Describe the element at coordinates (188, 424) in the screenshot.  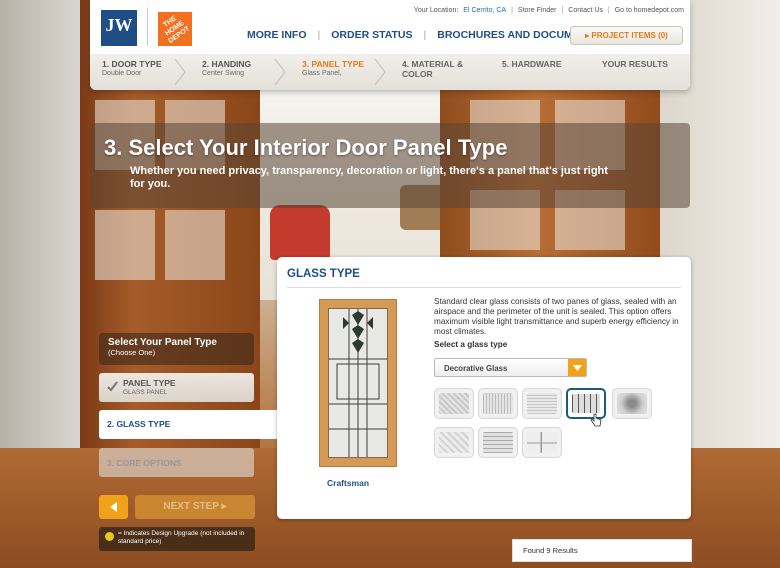
I see `option-glass-type: 2. GLASS TYPE` at that location.